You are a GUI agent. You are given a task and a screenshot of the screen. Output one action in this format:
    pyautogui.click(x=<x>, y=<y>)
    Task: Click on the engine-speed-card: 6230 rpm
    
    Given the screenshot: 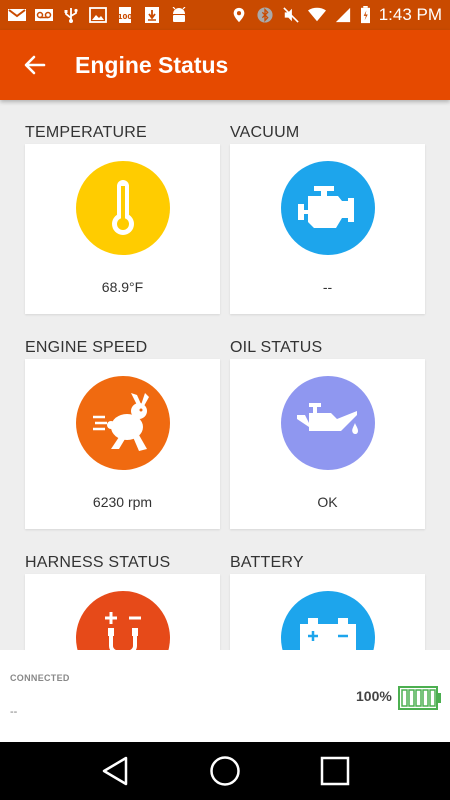 What is the action you would take?
    pyautogui.click(x=122, y=444)
    